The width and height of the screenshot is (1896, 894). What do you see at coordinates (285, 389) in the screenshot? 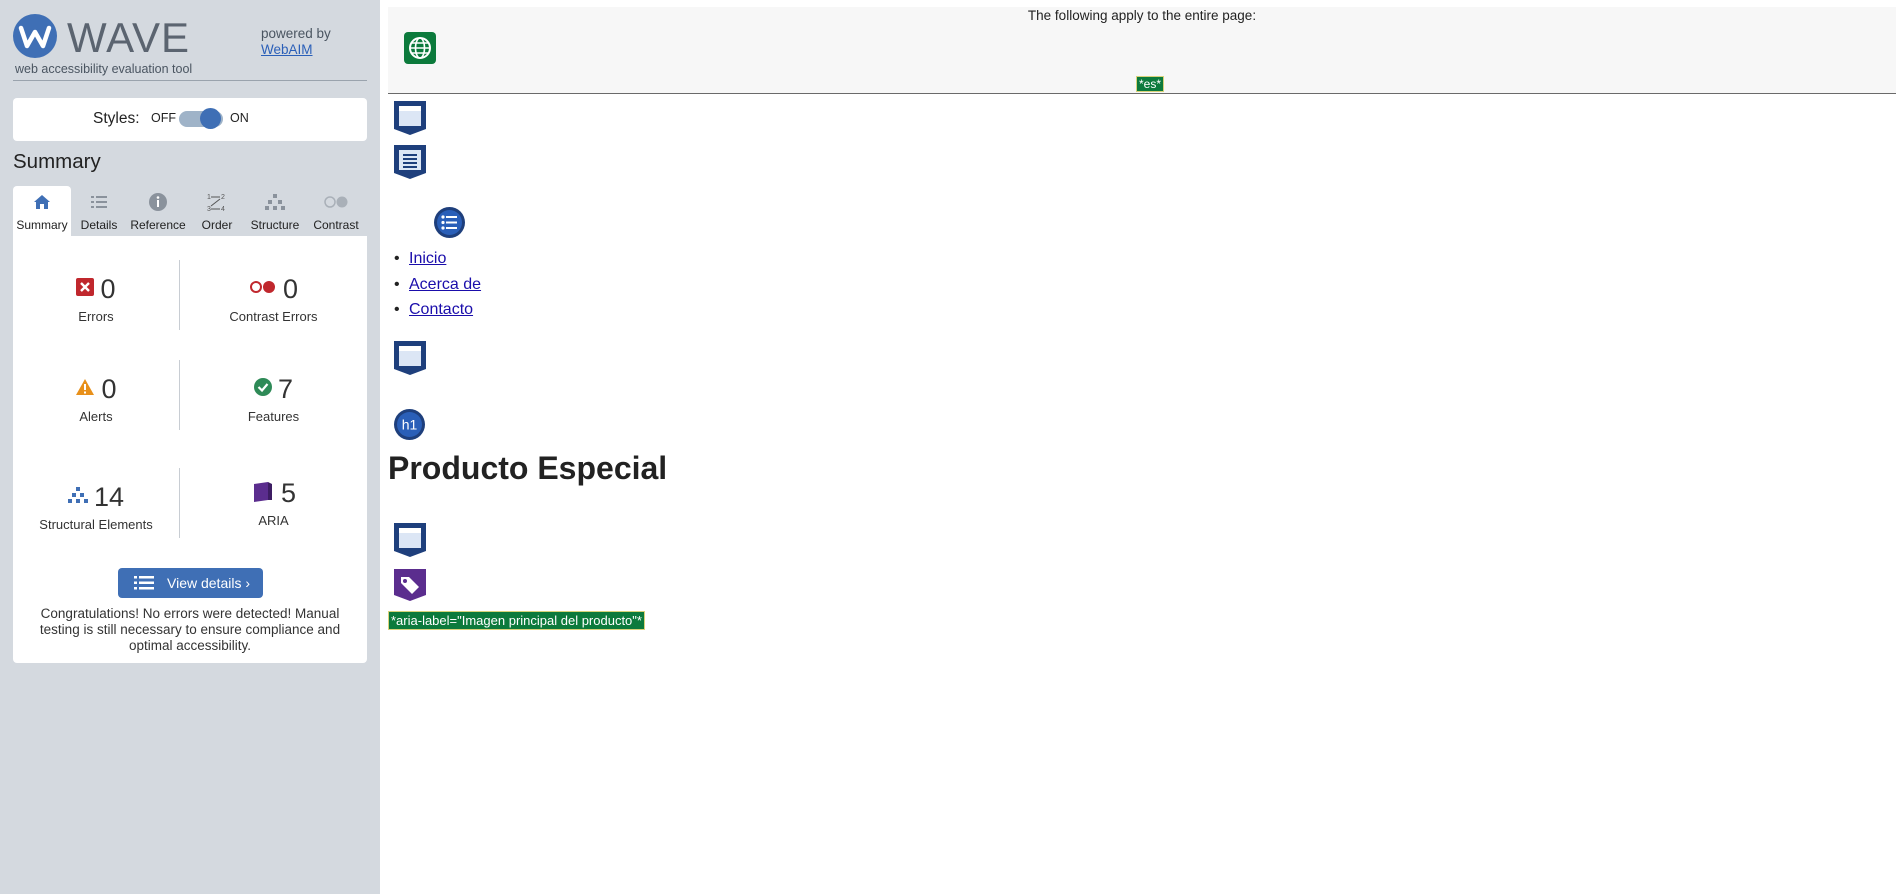
I see `features-count: 7` at bounding box center [285, 389].